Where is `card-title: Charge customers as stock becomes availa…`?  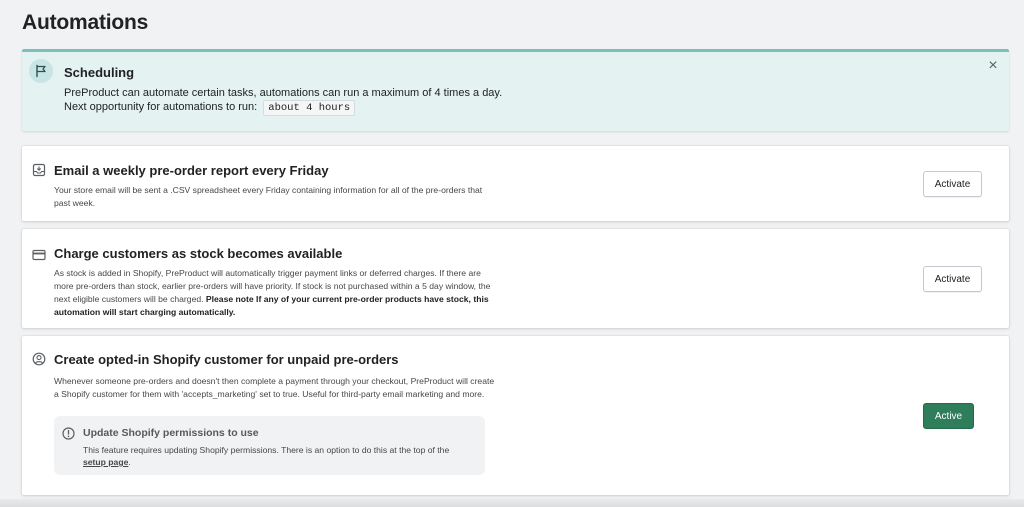 card-title: Charge customers as stock becomes availa… is located at coordinates (198, 253).